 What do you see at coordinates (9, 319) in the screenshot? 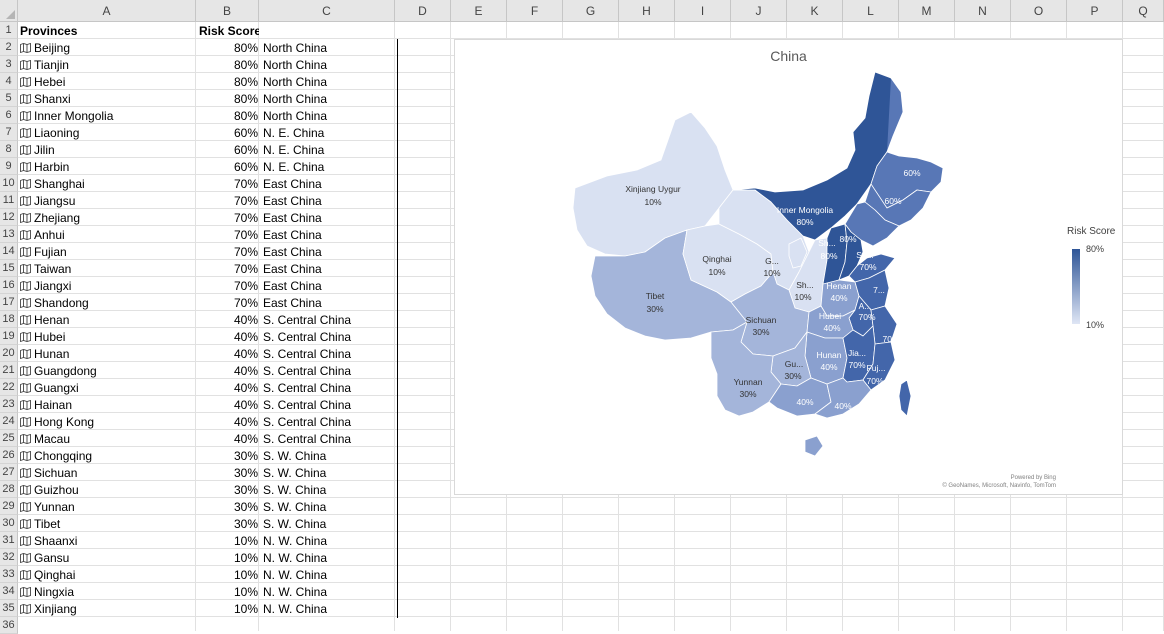
I see `row-header: 18` at bounding box center [9, 319].